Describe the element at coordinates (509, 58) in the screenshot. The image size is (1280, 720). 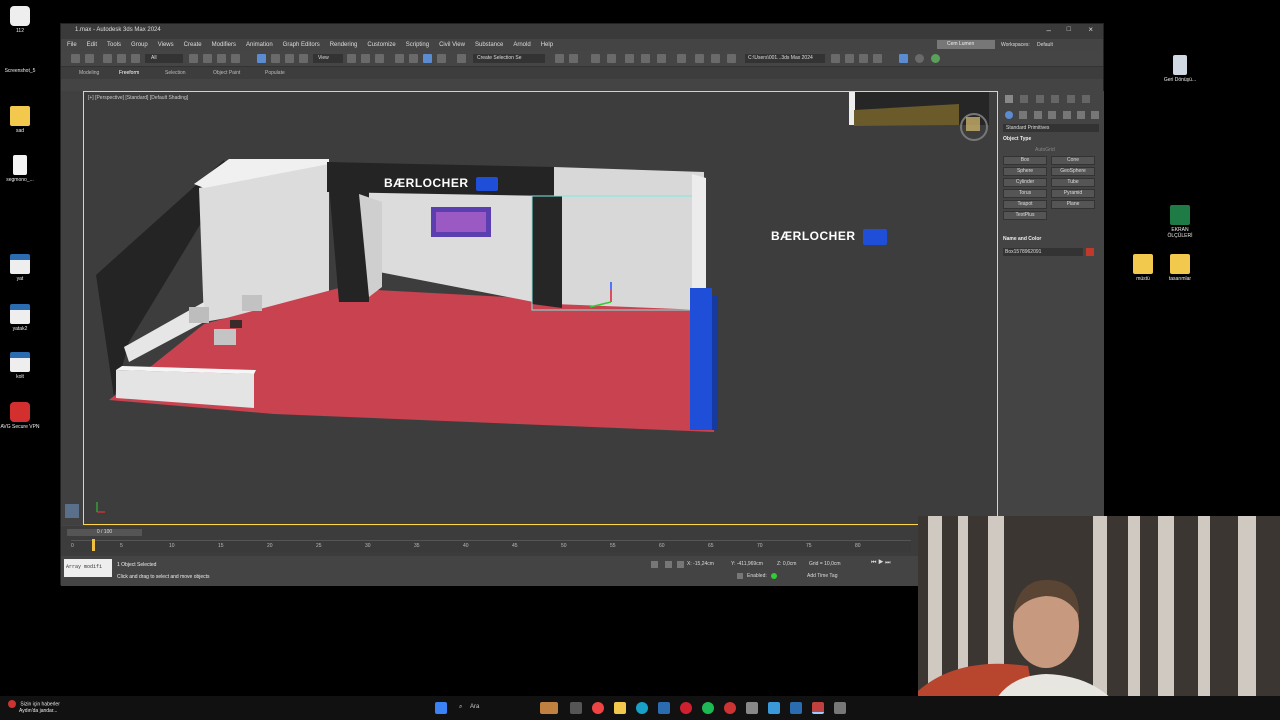
I see `named-selection-sets-select: Create Selection Se` at that location.